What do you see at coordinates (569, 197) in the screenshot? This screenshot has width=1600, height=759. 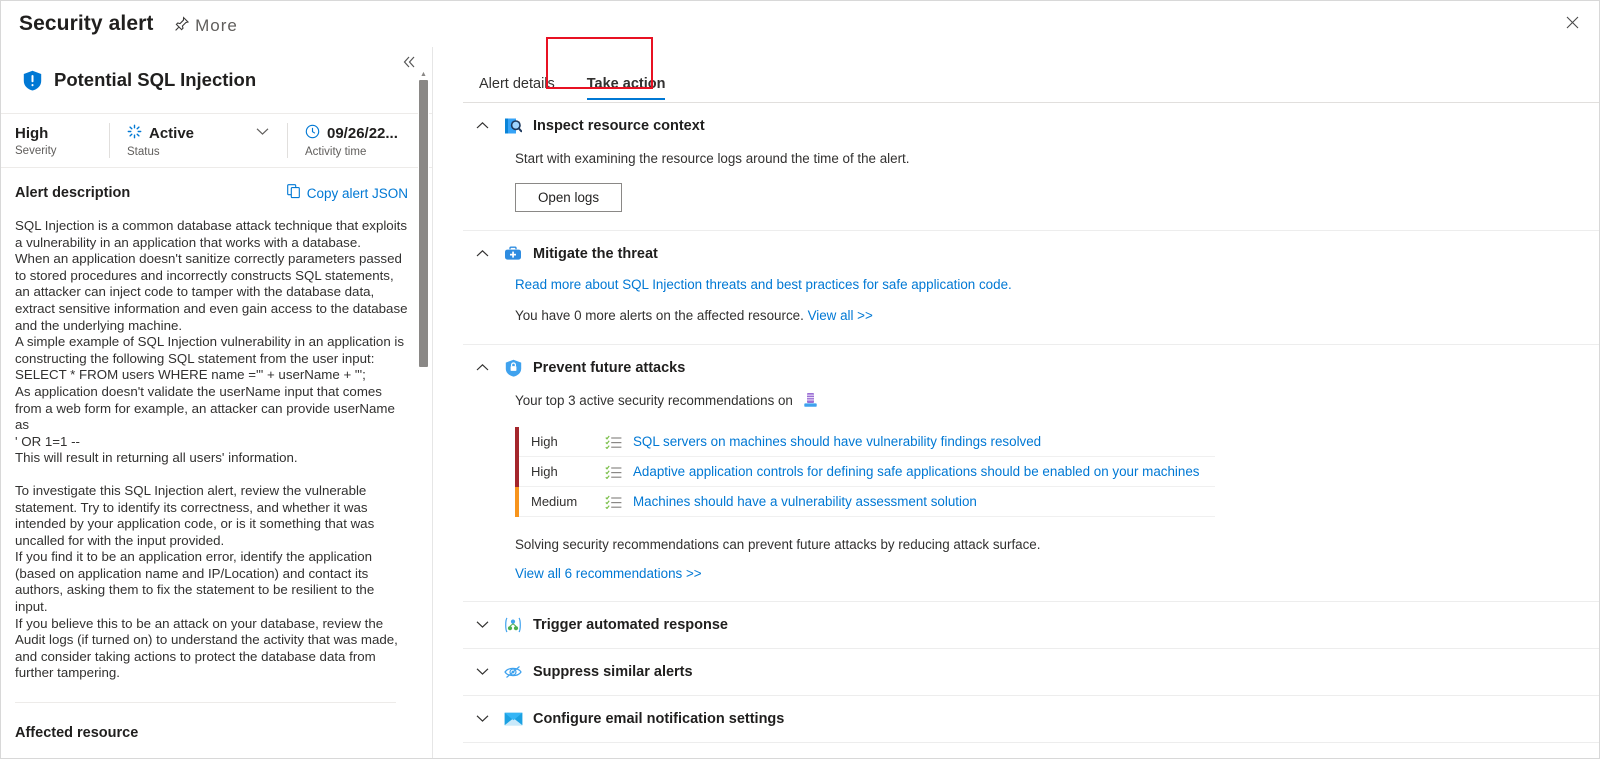 I see `open-logs-button: Open logs` at bounding box center [569, 197].